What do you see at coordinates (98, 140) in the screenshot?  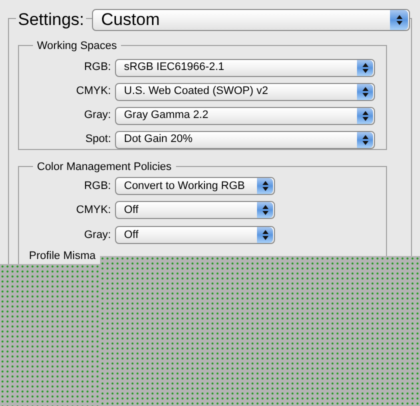 I see `field-label: Spot:` at bounding box center [98, 140].